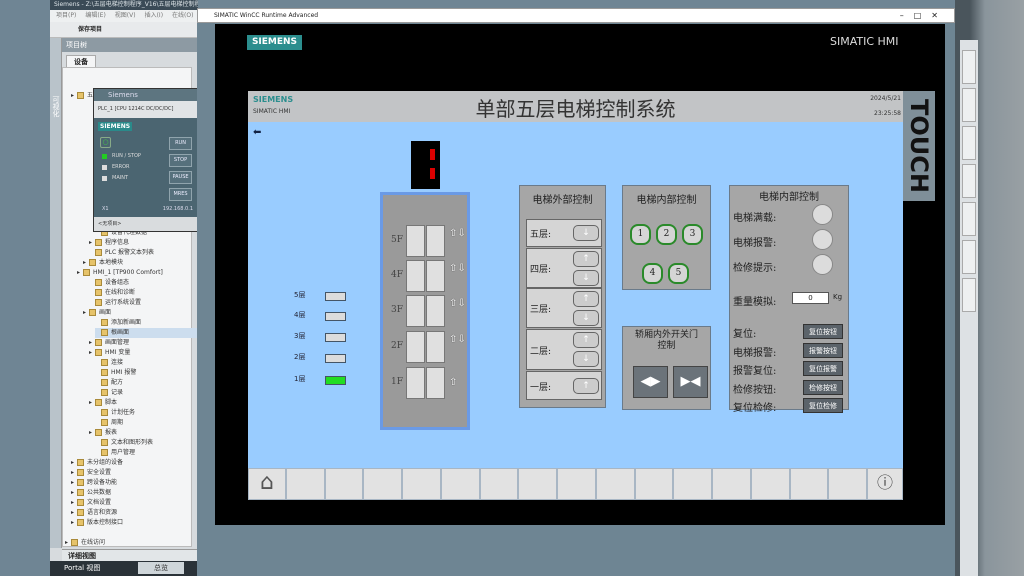 The image size is (1024, 576). What do you see at coordinates (115, 373) in the screenshot?
I see `tree-item: HMI 报警` at bounding box center [115, 373].